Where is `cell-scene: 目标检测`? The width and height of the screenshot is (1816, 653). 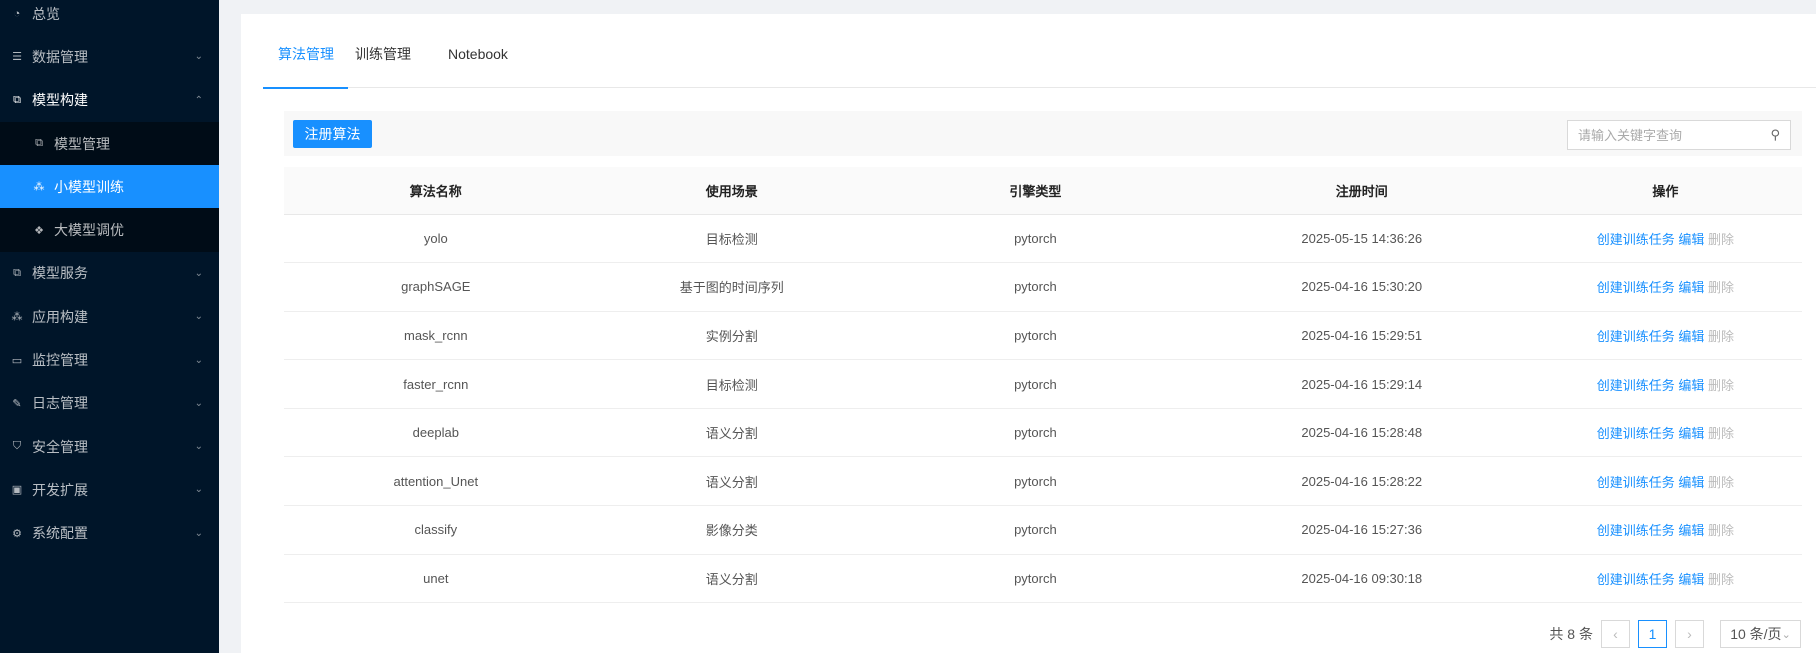
cell-scene: 目标检测 is located at coordinates (731, 239).